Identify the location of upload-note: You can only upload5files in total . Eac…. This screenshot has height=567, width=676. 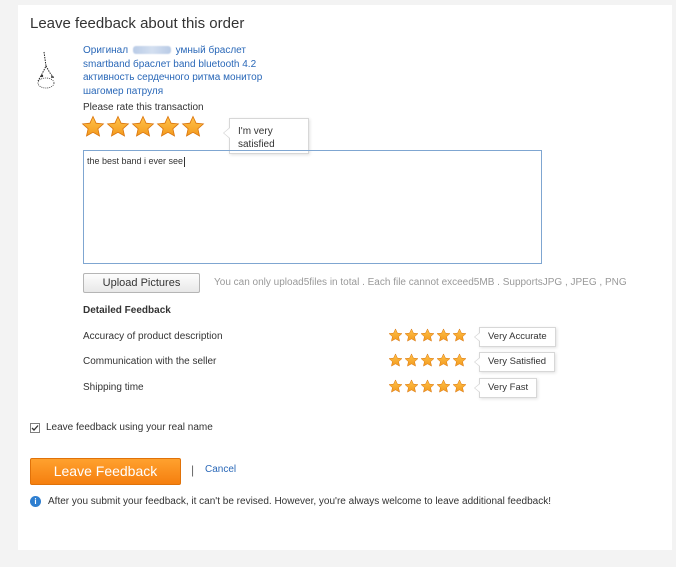
(420, 282).